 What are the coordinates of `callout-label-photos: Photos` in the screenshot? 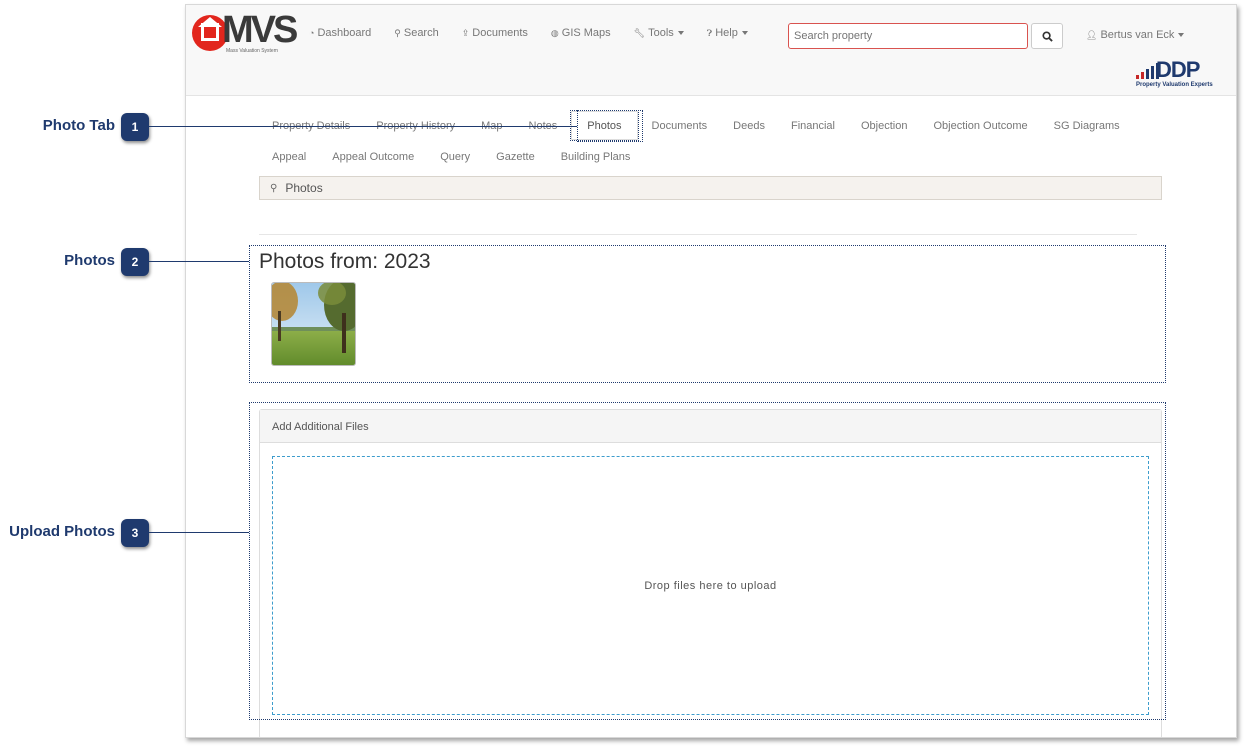 It's located at (89, 260).